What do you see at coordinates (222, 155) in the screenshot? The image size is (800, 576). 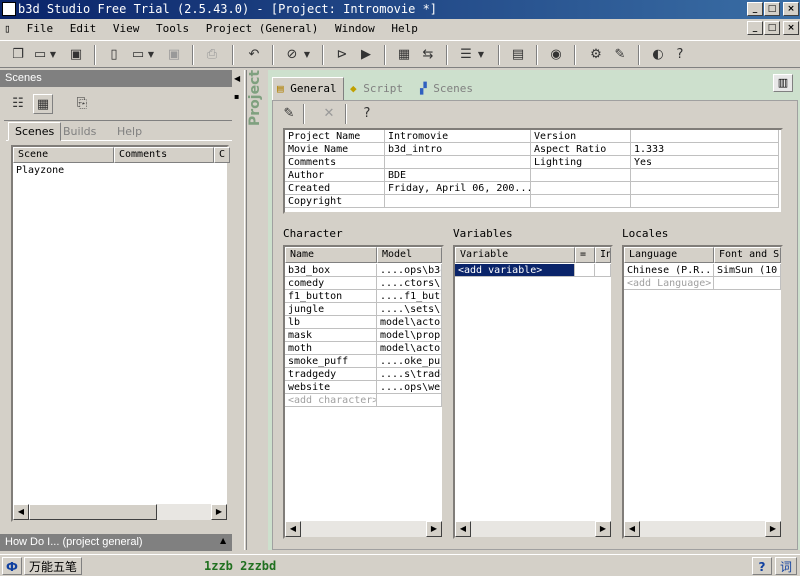 I see `column-header-c: C` at bounding box center [222, 155].